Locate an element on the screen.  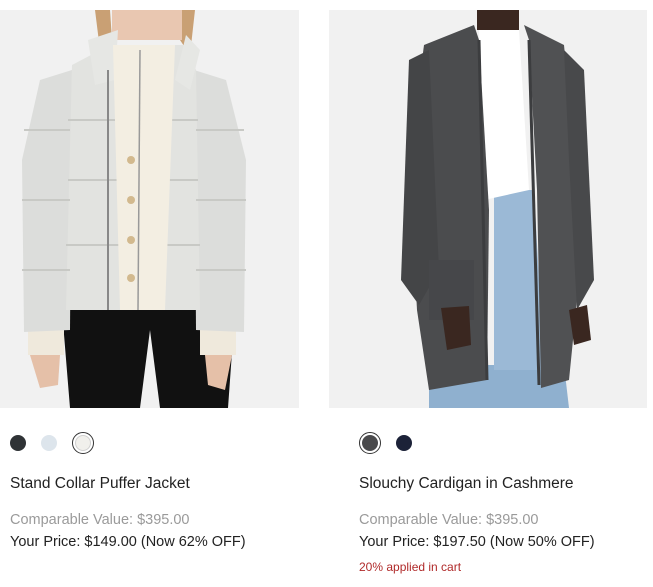
your-price: Your Price: $197.50 (Now 50% OFF) is located at coordinates (477, 542).